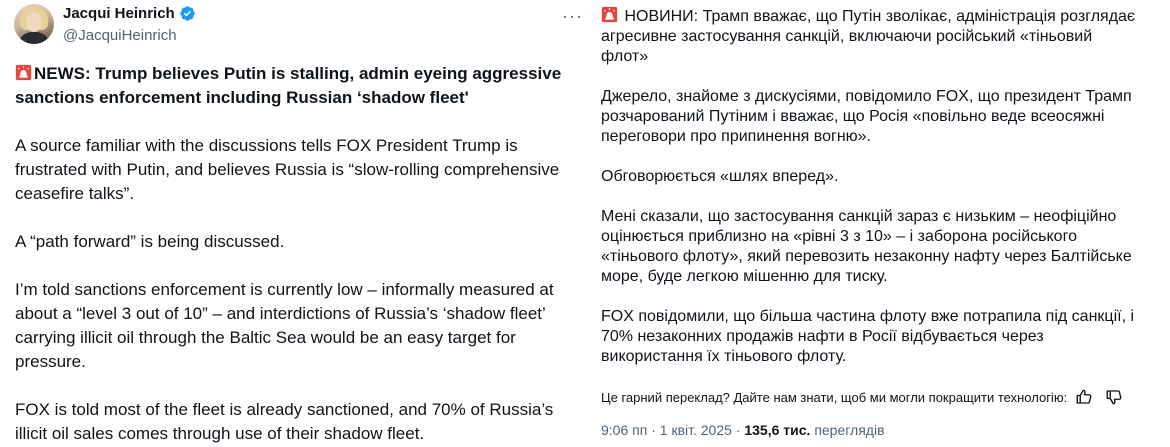  I want to click on author-name: Jacqui Heinrich, so click(119, 13).